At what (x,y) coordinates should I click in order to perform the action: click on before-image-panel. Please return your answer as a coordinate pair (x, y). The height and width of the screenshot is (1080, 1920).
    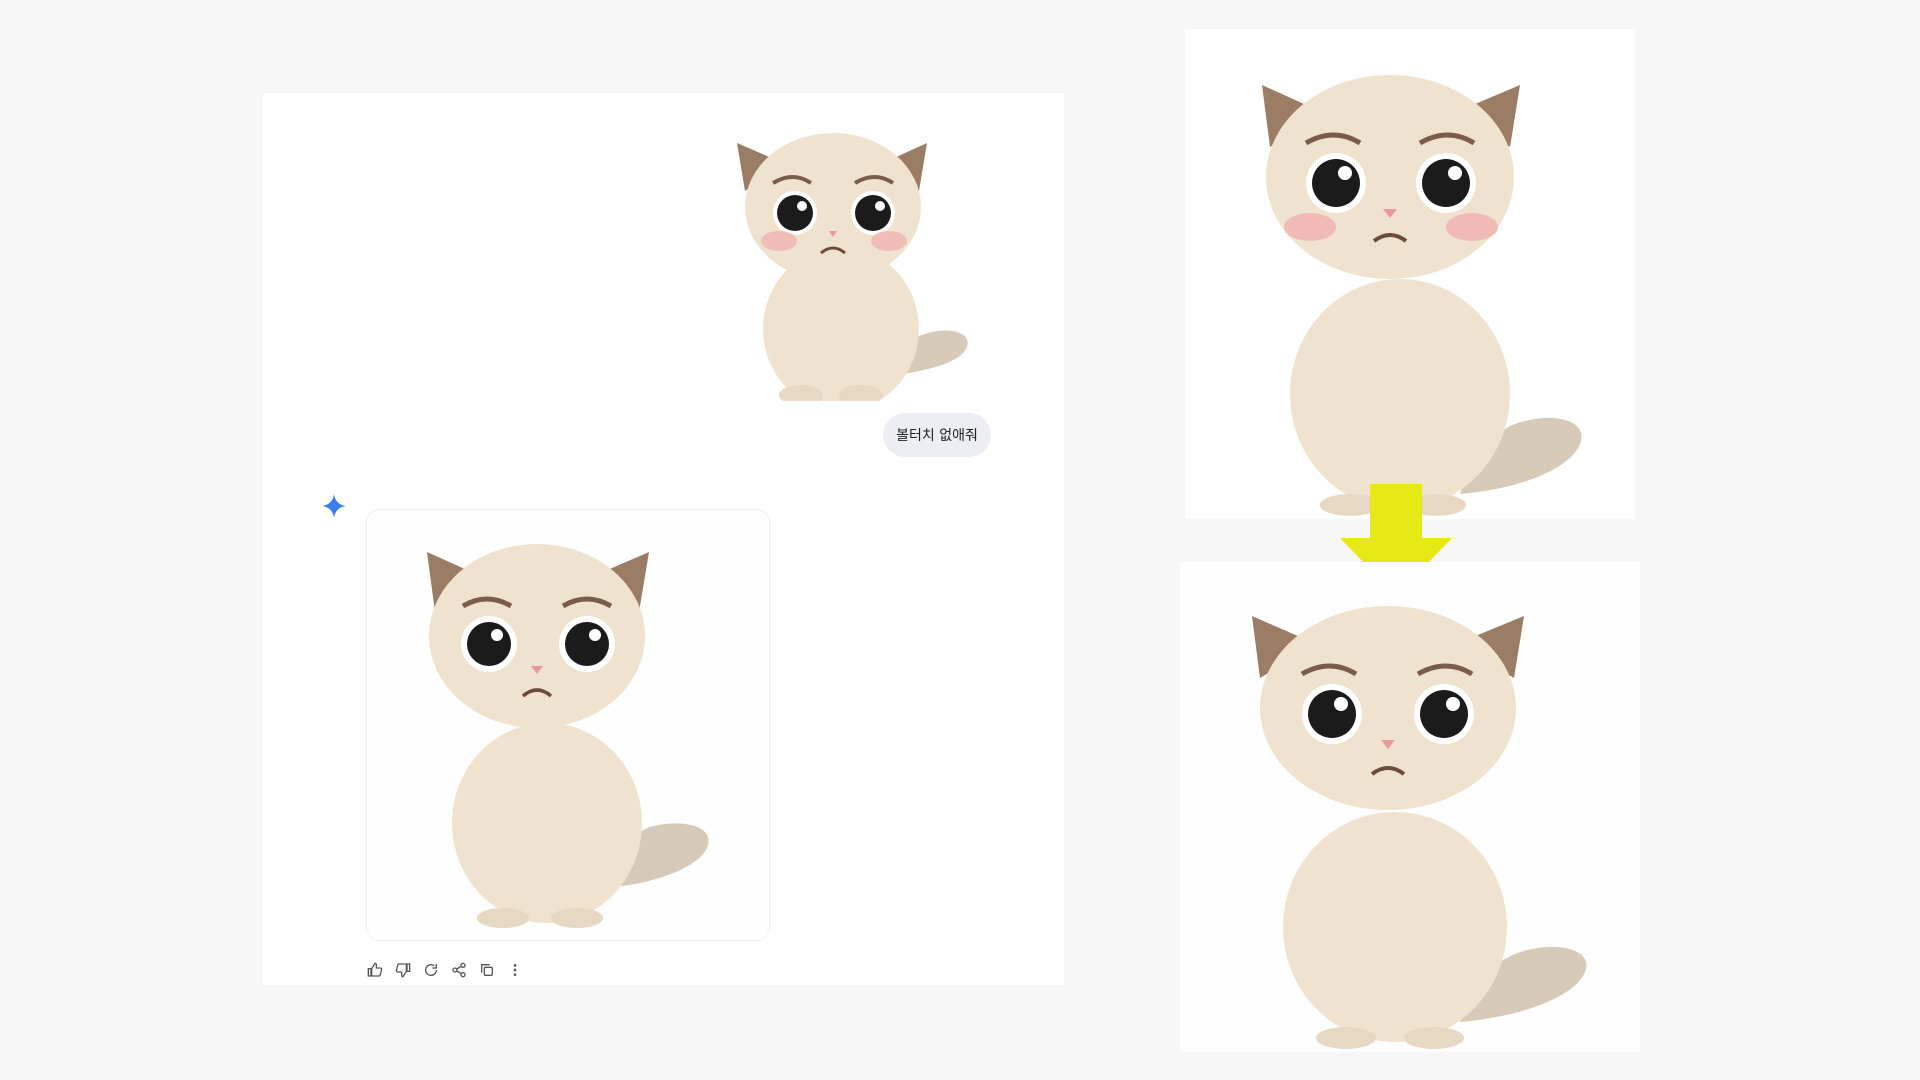
    Looking at the image, I should click on (1410, 274).